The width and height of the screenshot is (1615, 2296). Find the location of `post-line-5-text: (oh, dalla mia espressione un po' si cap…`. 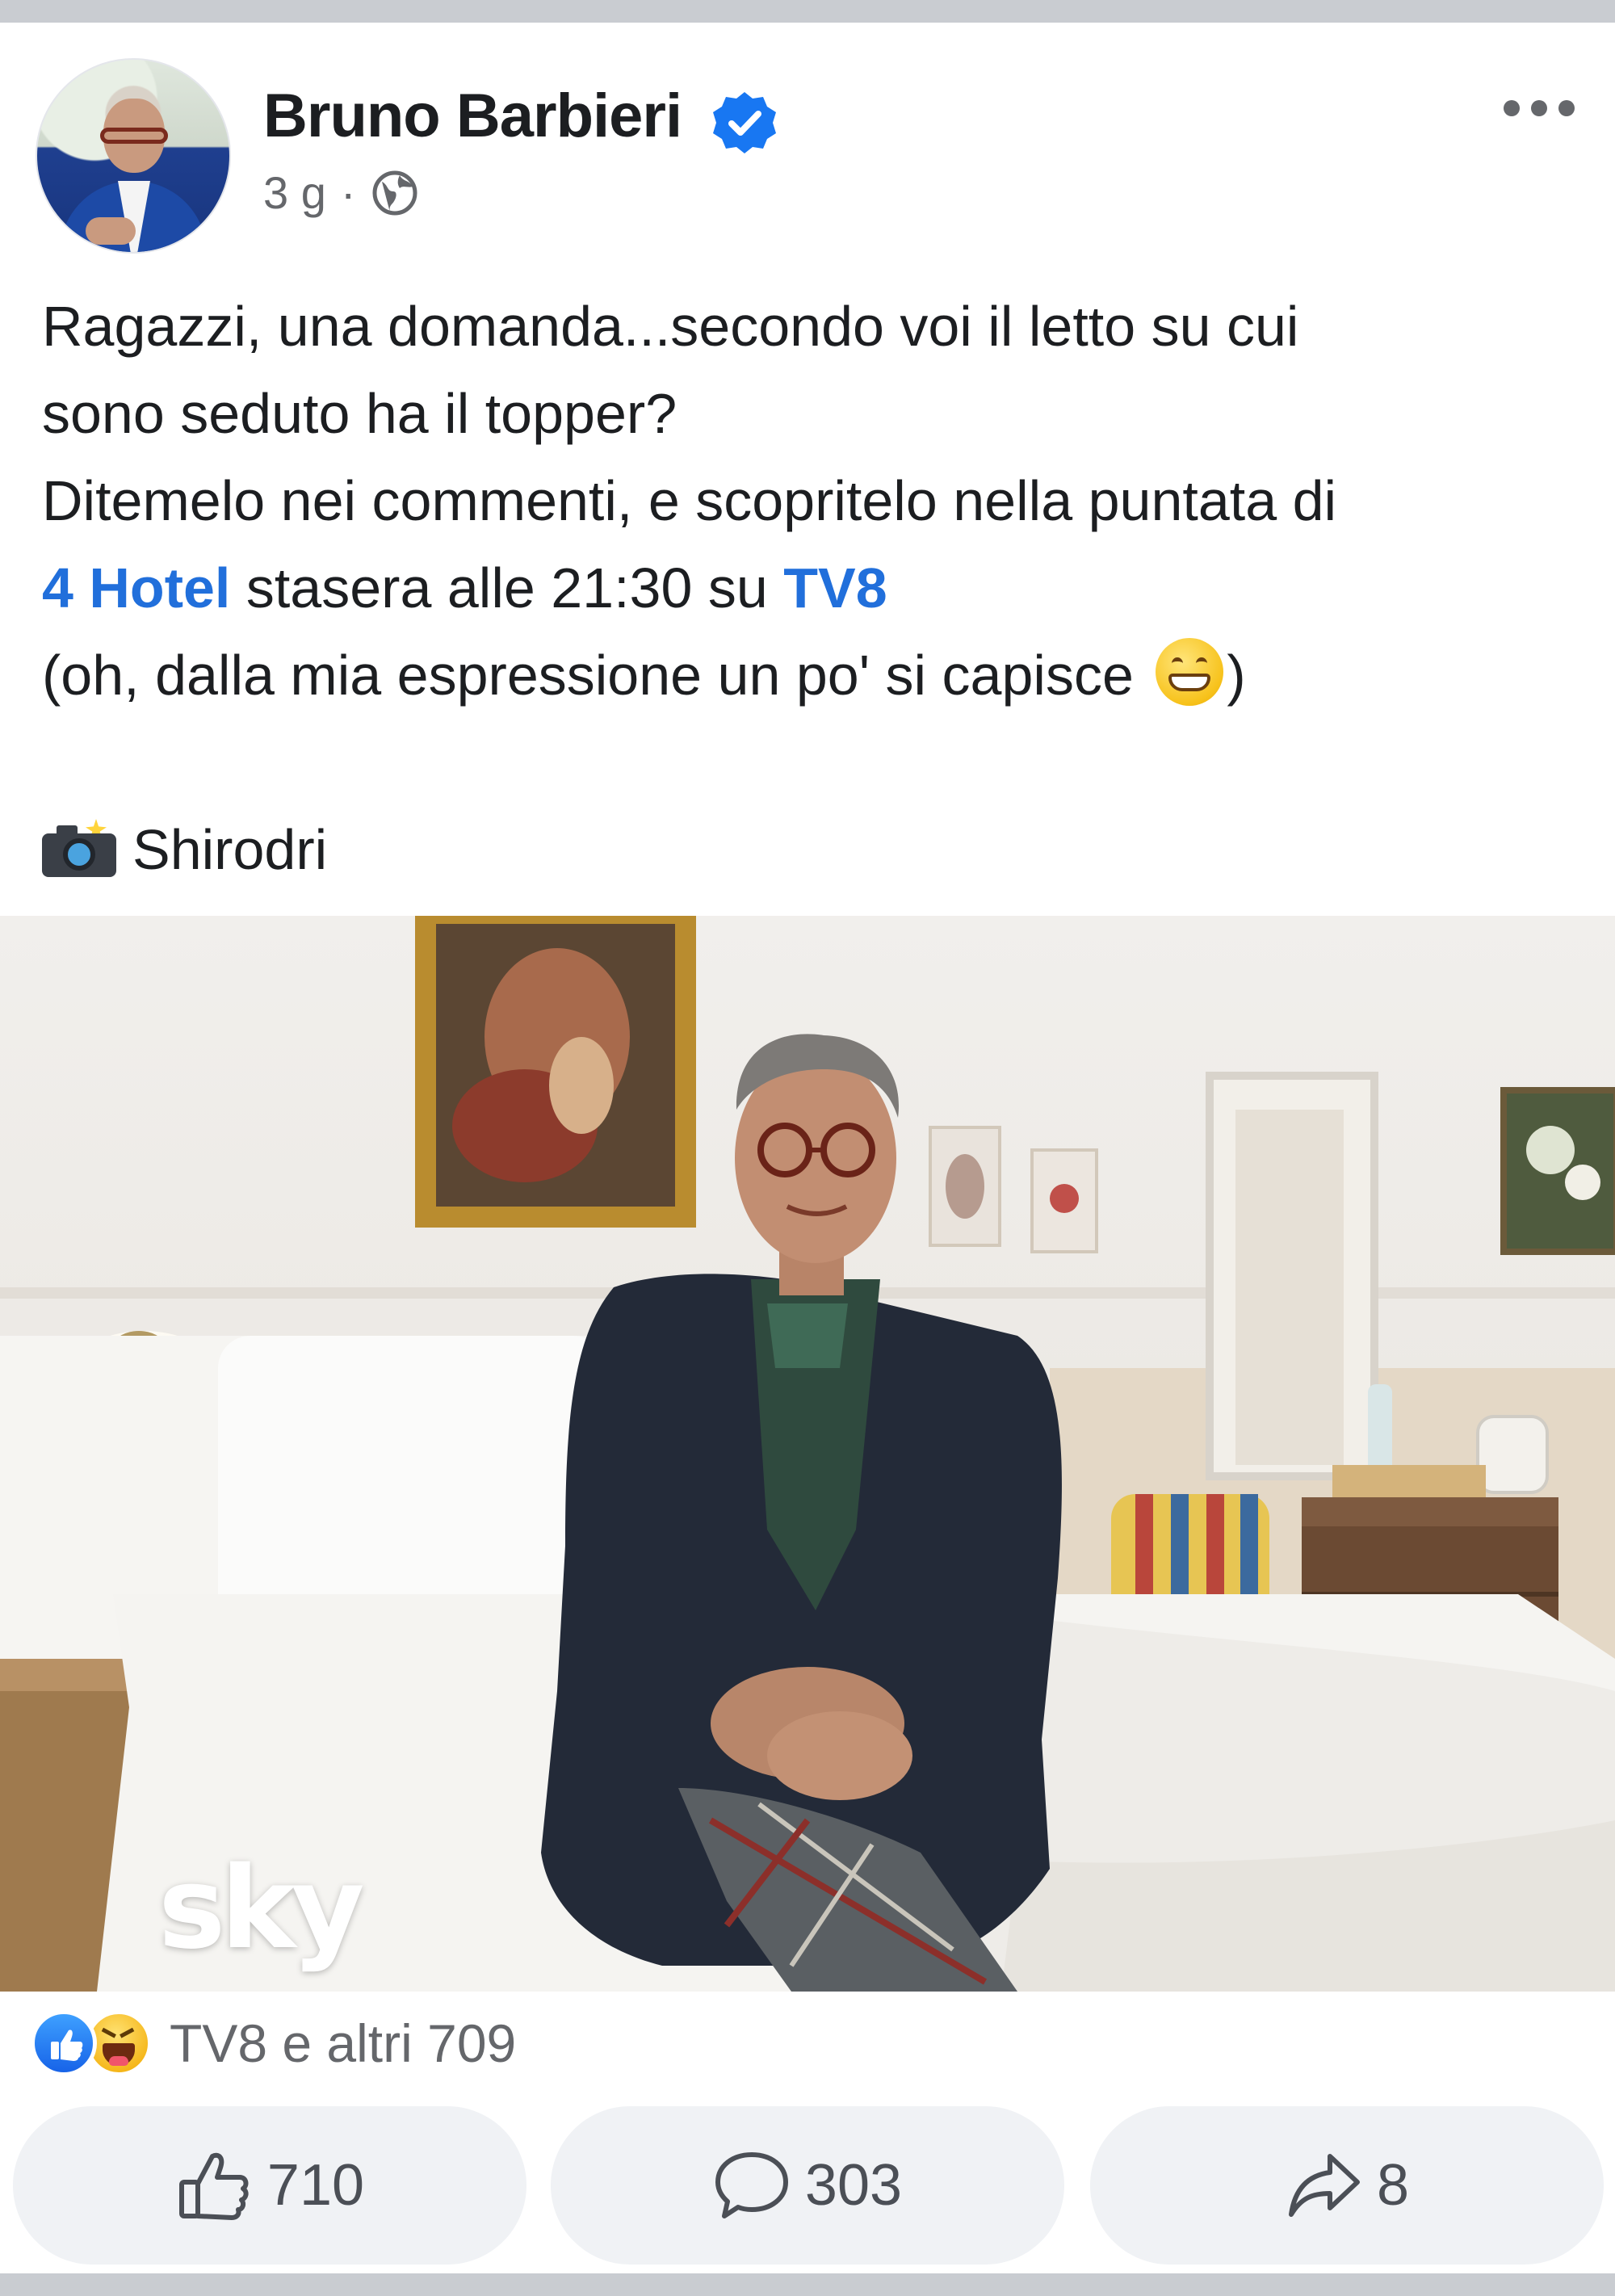

post-line-5-text: (oh, dalla mia espressione un po' si cap… is located at coordinates (596, 675).